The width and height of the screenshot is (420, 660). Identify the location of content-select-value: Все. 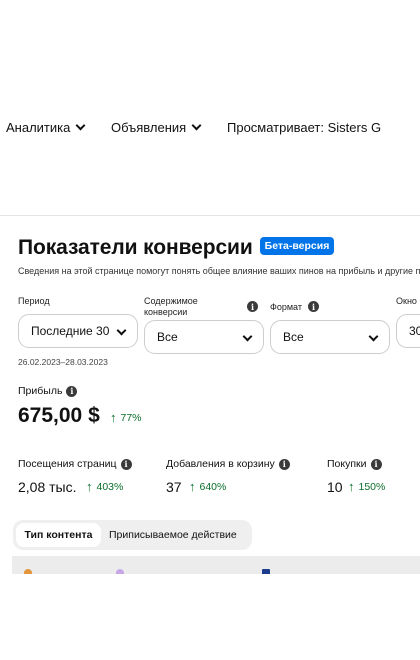
(167, 337).